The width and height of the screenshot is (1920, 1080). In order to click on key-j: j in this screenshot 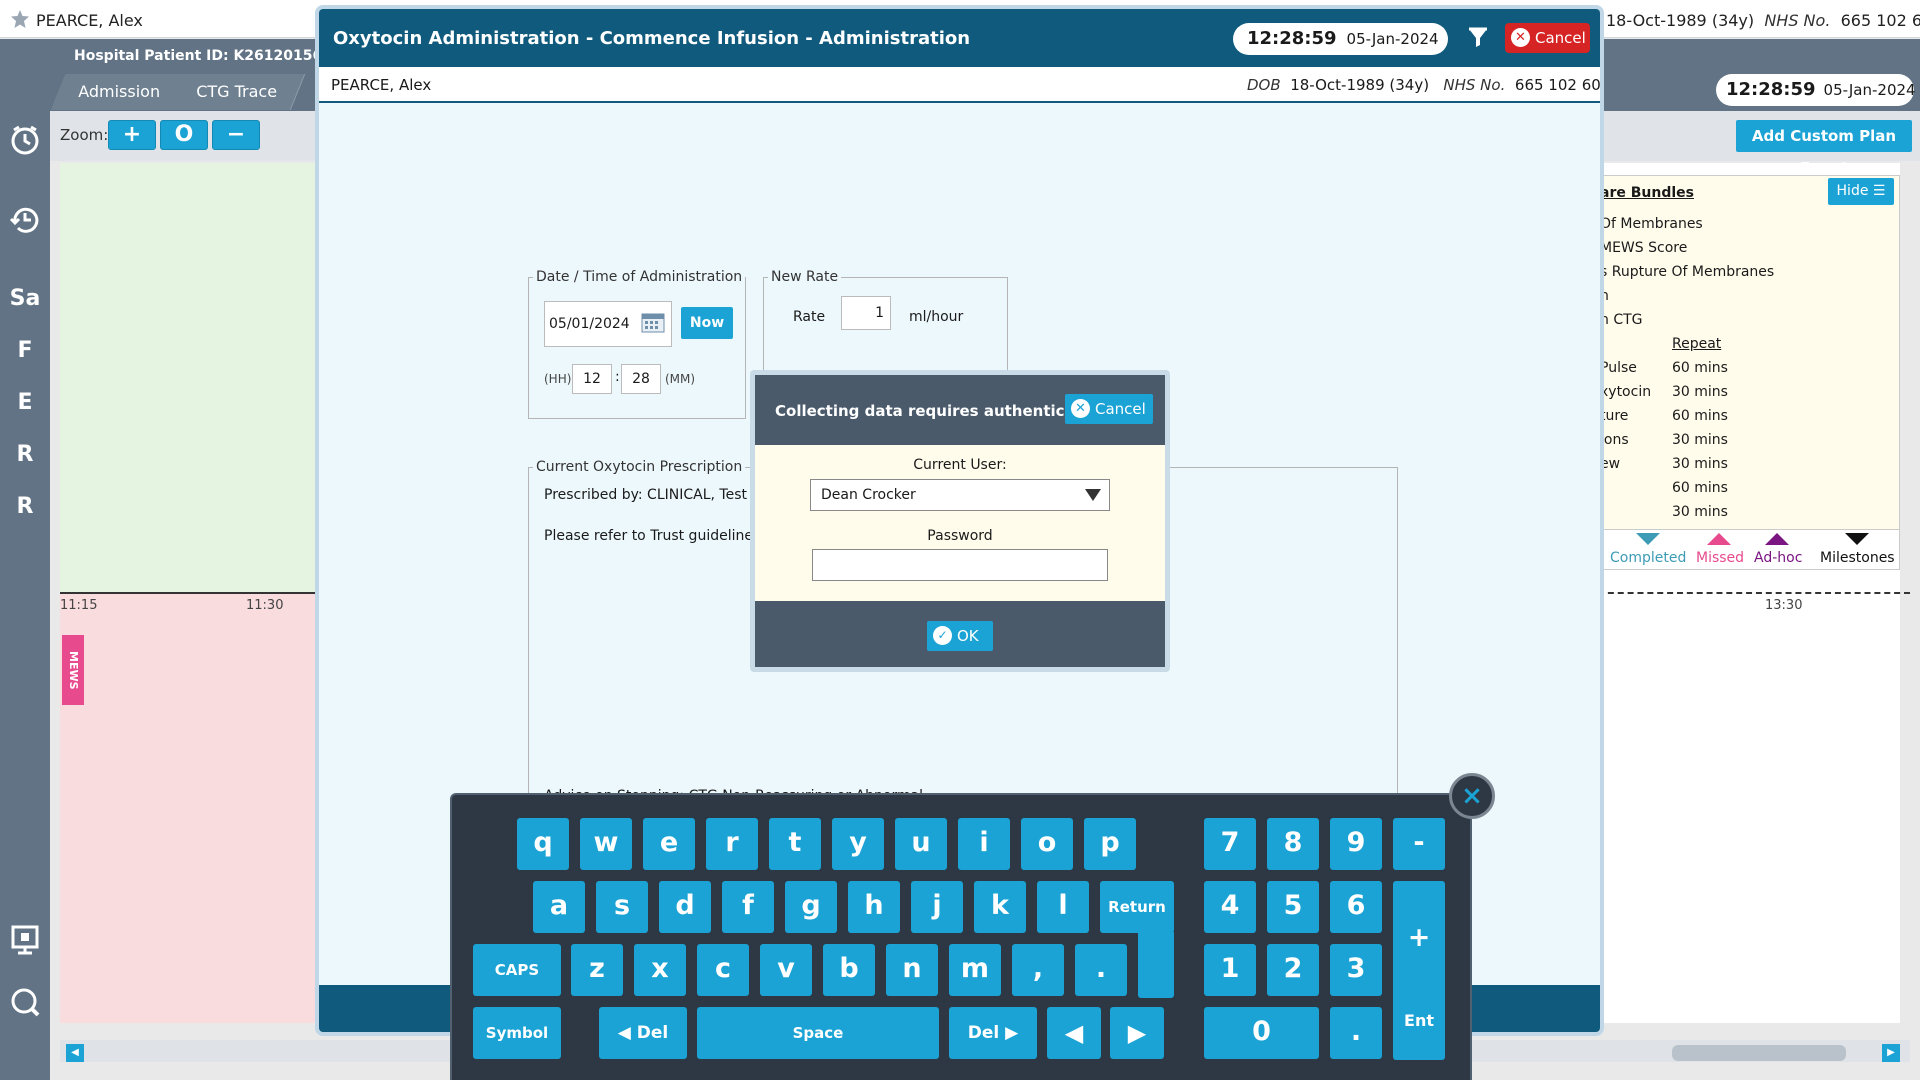, I will do `click(937, 907)`.